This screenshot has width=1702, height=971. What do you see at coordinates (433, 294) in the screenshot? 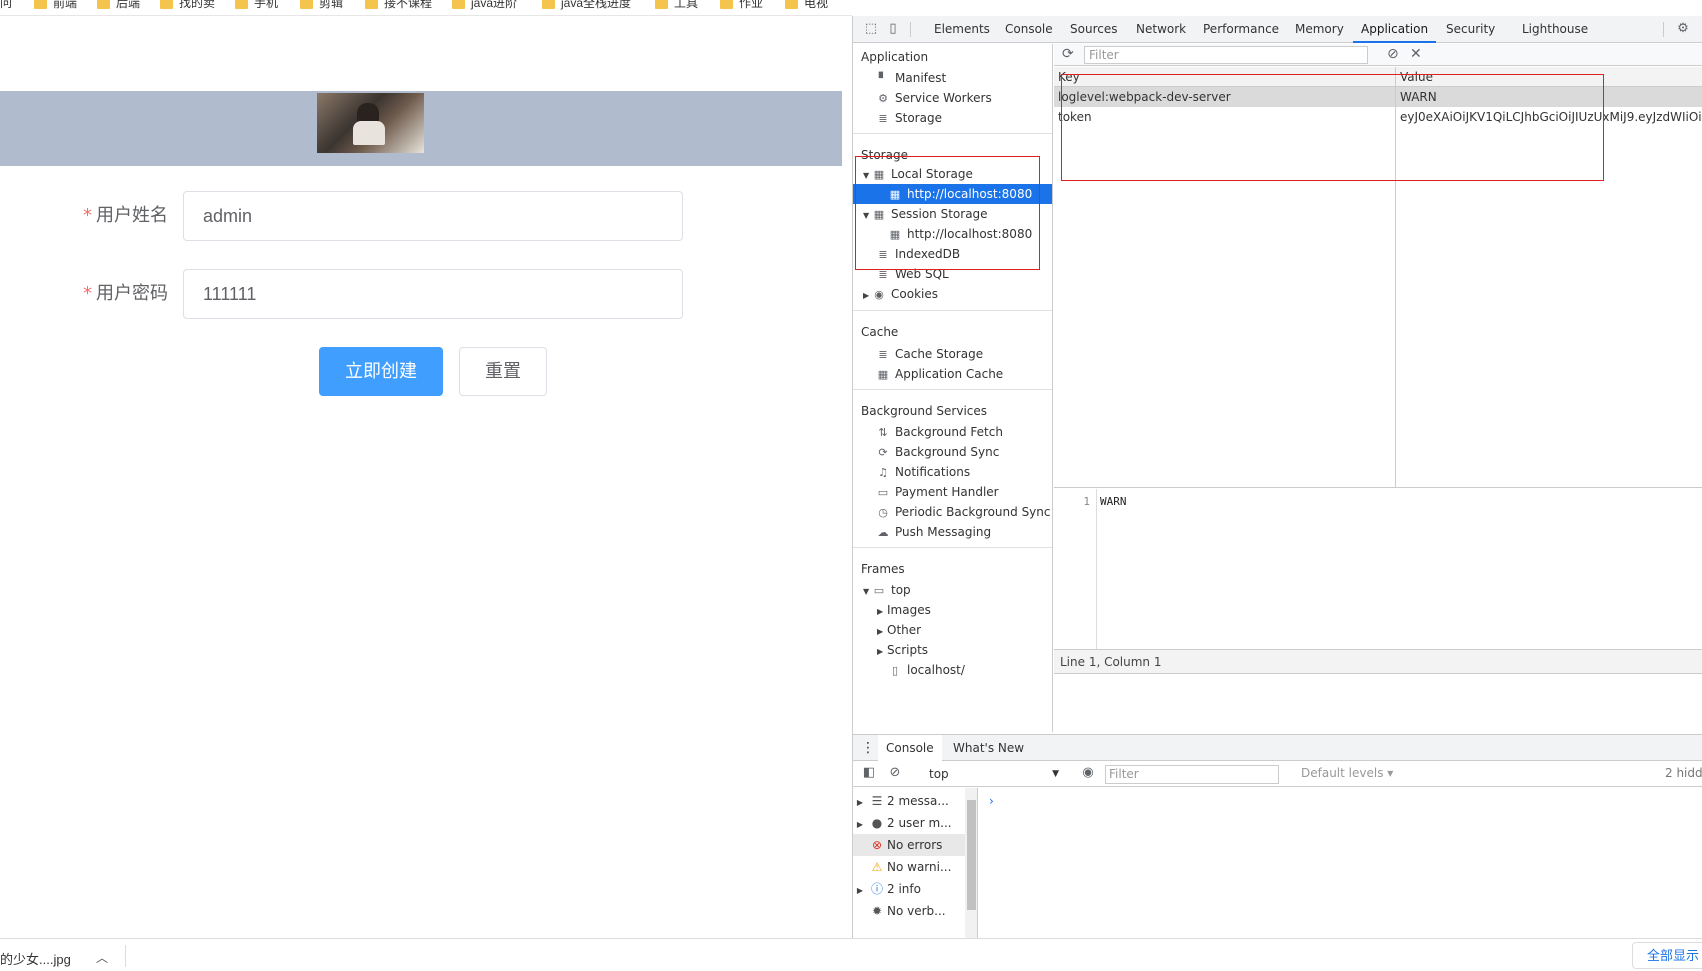
I see `password-input: 111111` at bounding box center [433, 294].